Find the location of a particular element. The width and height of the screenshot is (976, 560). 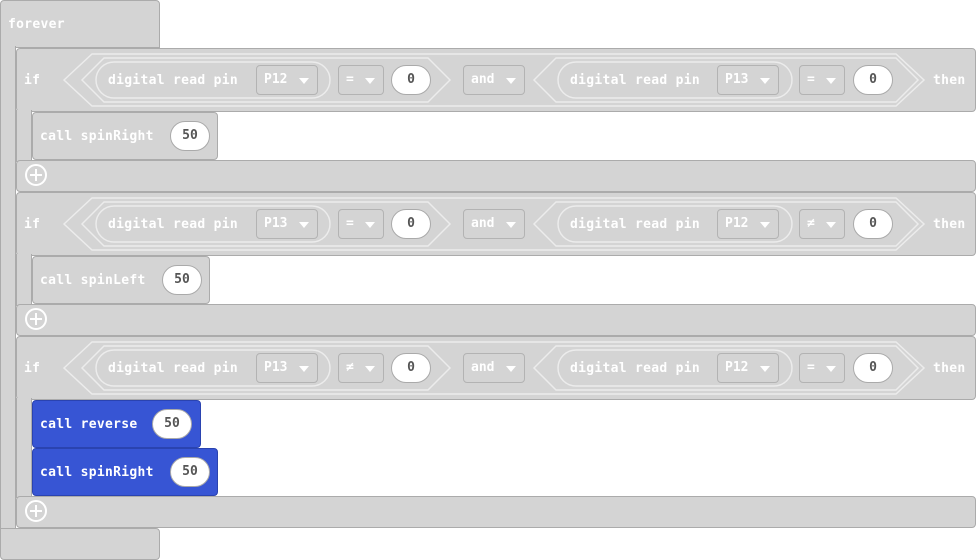

if-block-3-spine is located at coordinates (24, 448).